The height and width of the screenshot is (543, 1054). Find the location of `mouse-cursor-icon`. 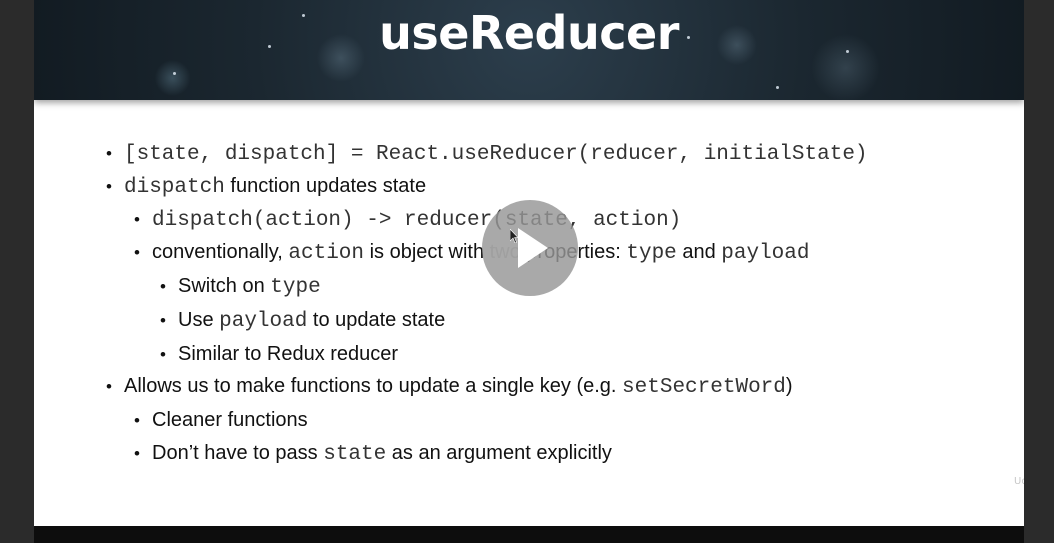

mouse-cursor-icon is located at coordinates (514, 236).